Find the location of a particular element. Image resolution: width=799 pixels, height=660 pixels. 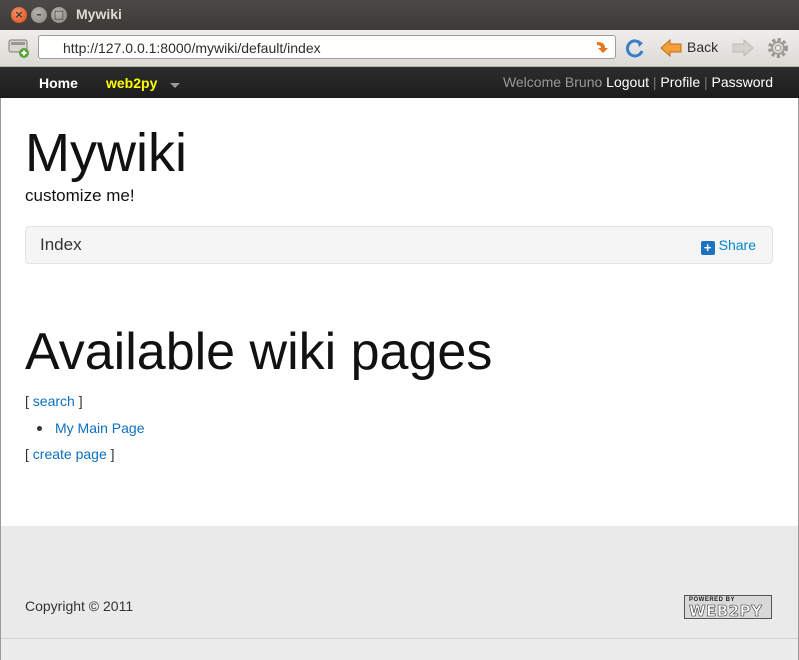

profile-link: Profile is located at coordinates (680, 82).